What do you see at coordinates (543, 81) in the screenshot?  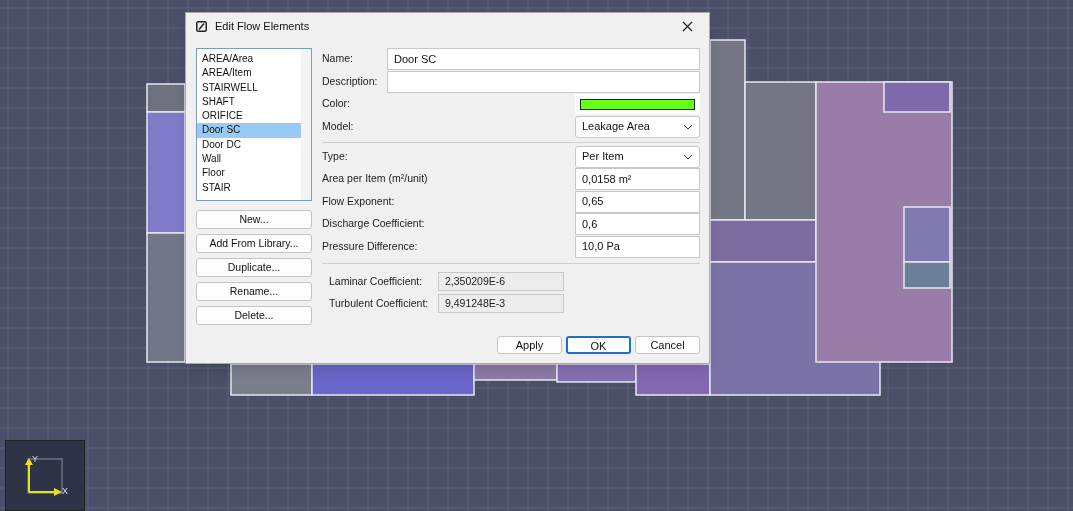 I see `text-field` at bounding box center [543, 81].